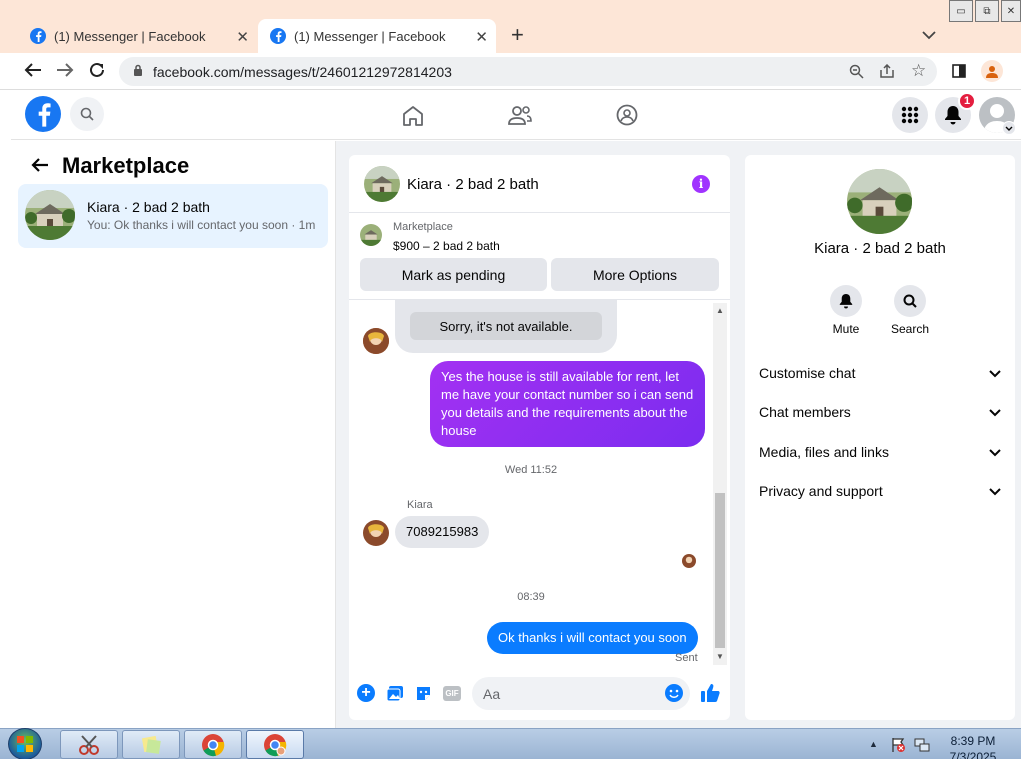 The image size is (1021, 759). Describe the element at coordinates (151, 744) in the screenshot. I see `taskbar-sticky-notes-icon` at that location.